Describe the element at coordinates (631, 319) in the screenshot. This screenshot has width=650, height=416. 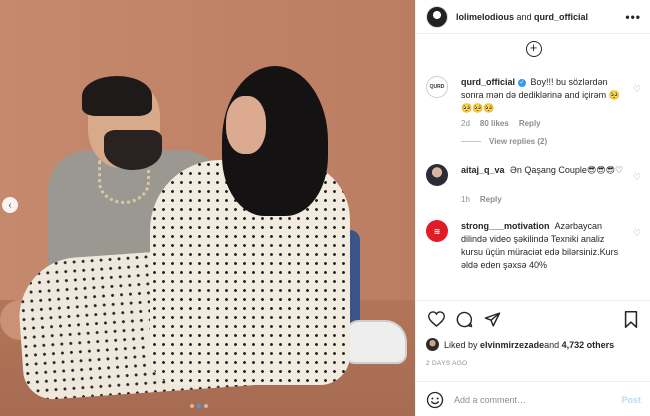
I see `bookmark-icon` at that location.